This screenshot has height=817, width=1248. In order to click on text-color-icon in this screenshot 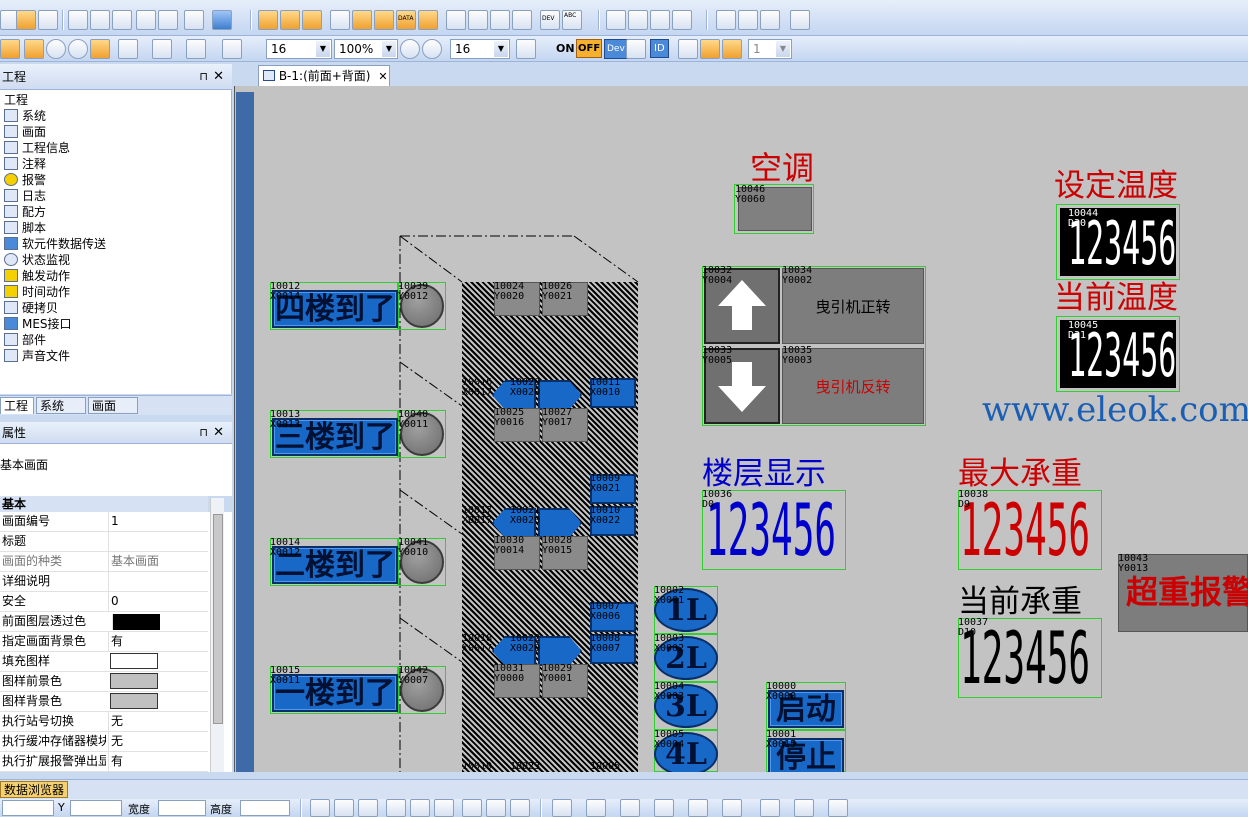, I will do `click(770, 808)`.